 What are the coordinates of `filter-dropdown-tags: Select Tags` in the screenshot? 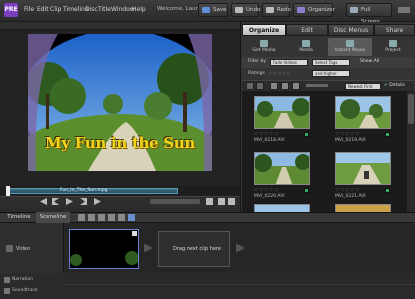 It's located at (331, 62).